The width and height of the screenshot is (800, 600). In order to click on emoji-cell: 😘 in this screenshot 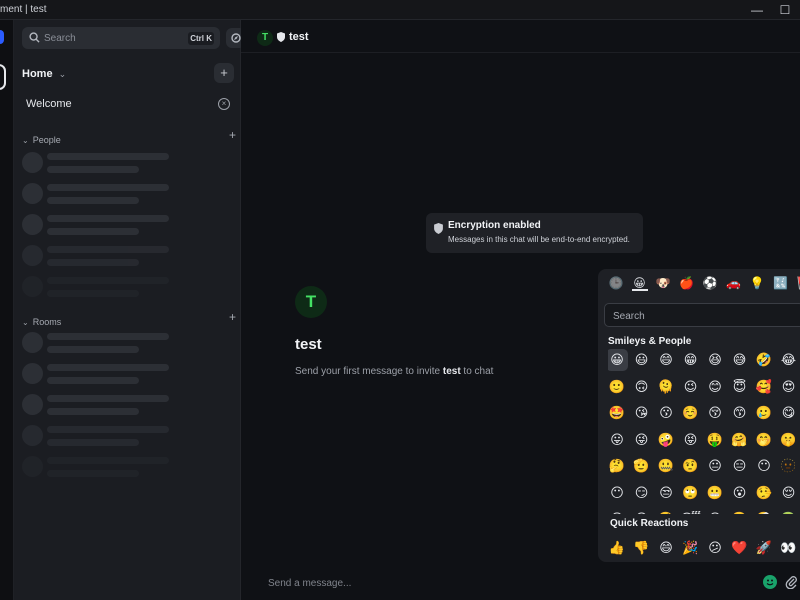, I will do `click(642, 413)`.